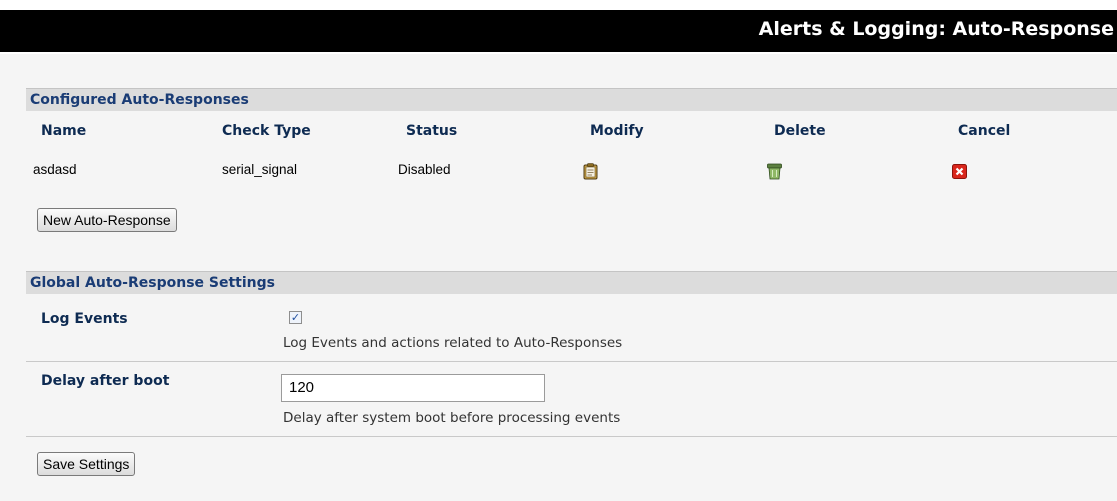  What do you see at coordinates (84, 319) in the screenshot?
I see `log-events-label: Log Events` at bounding box center [84, 319].